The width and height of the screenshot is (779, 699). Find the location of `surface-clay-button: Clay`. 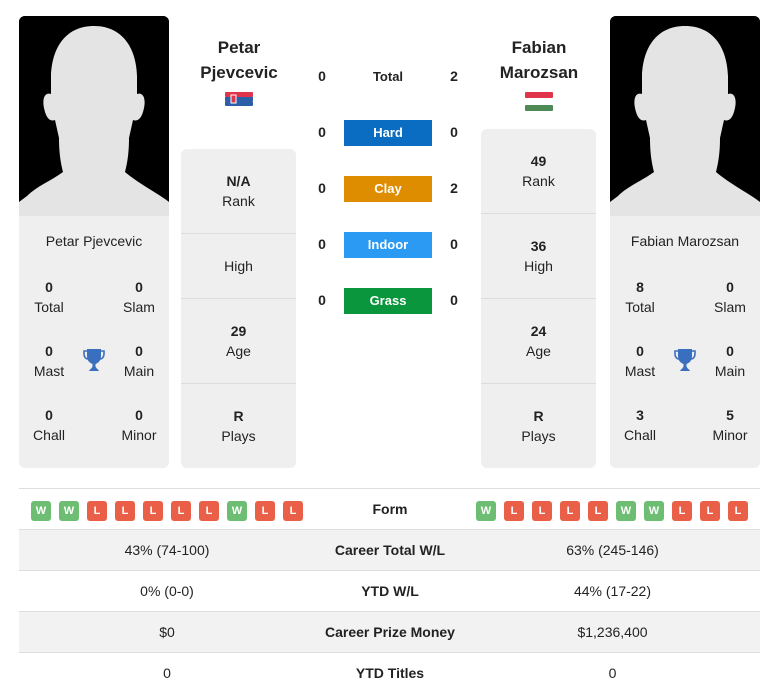

surface-clay-button: Clay is located at coordinates (388, 189).